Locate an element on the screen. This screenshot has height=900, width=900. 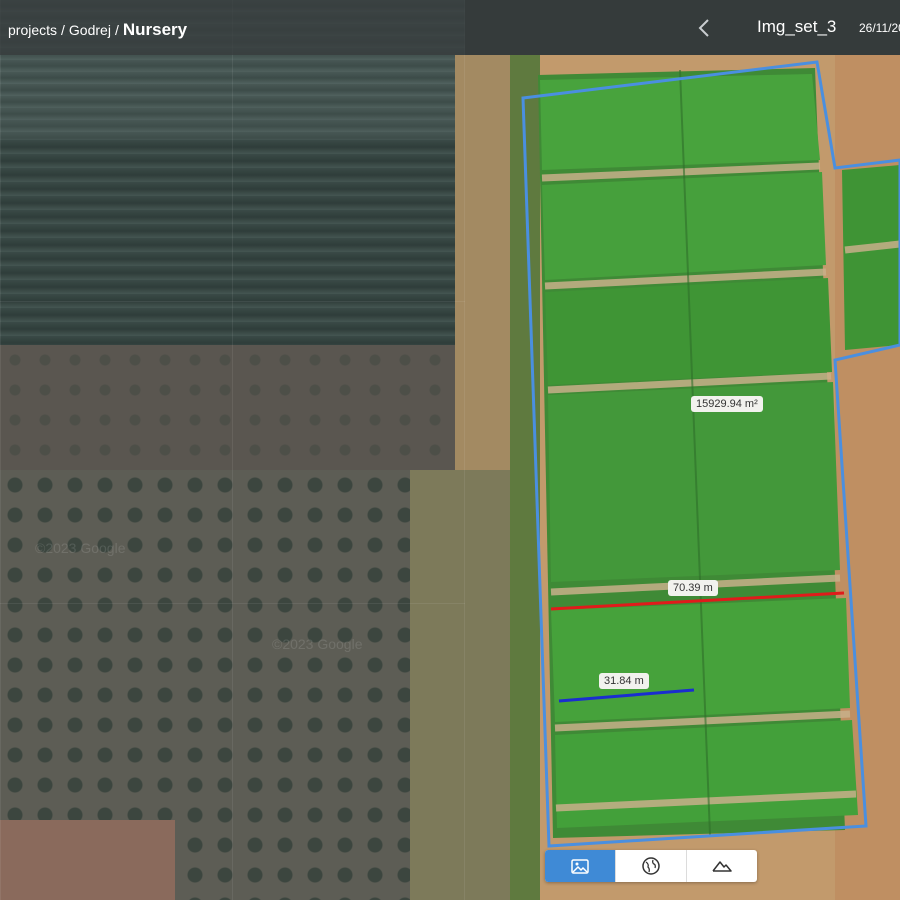
breadcrumb-current: Nursery is located at coordinates (155, 29).